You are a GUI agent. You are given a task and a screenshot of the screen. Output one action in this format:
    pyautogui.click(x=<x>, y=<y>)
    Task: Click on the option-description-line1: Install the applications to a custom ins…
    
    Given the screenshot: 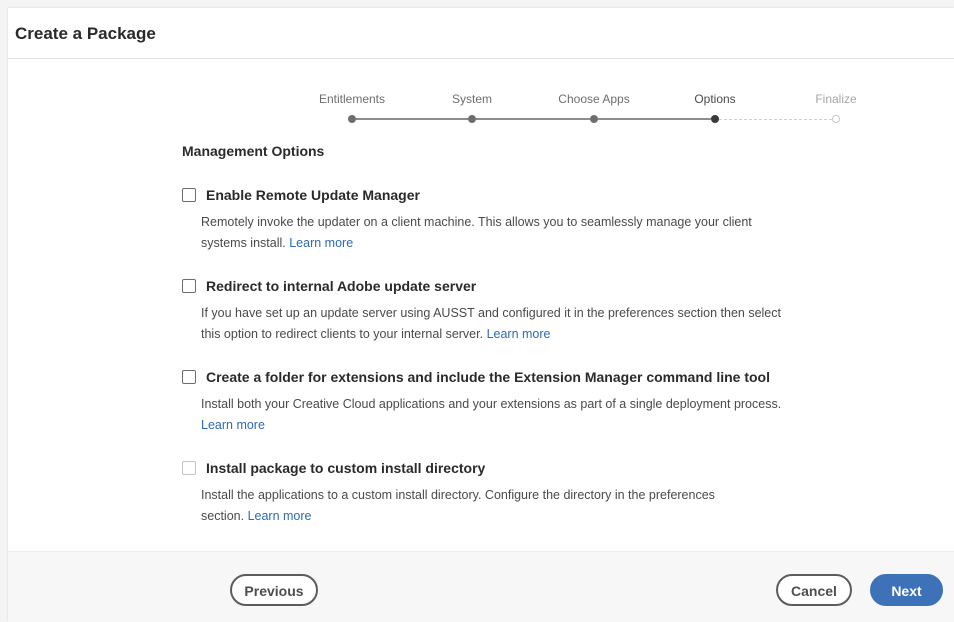 What is the action you would take?
    pyautogui.click(x=458, y=495)
    